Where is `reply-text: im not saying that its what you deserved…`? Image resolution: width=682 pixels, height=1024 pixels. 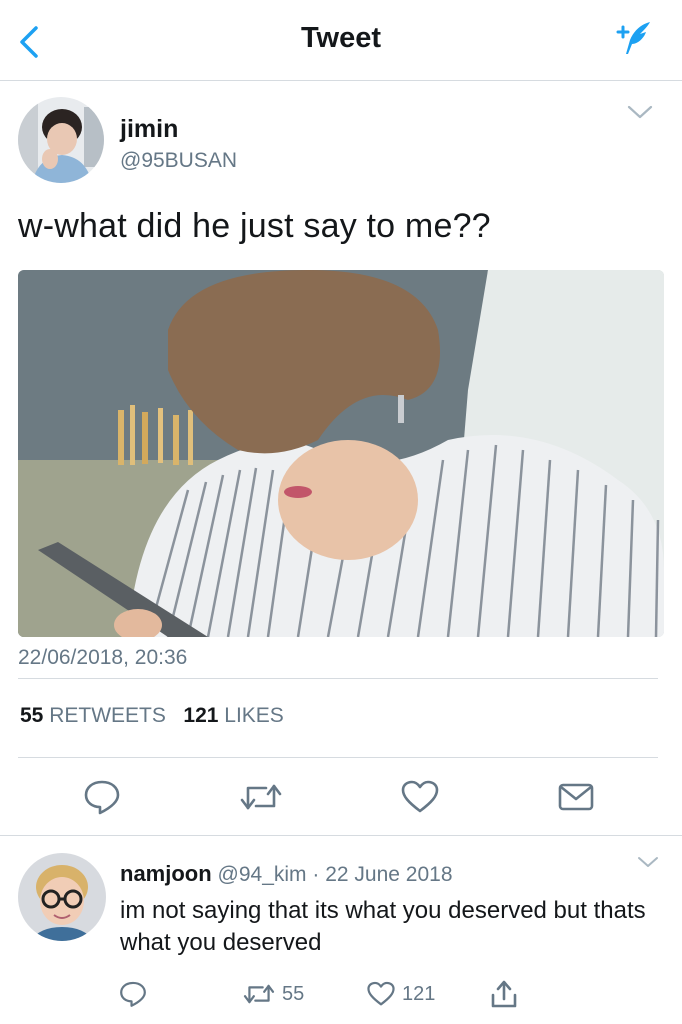
reply-text: im not saying that its what you deserved… is located at coordinates (383, 926).